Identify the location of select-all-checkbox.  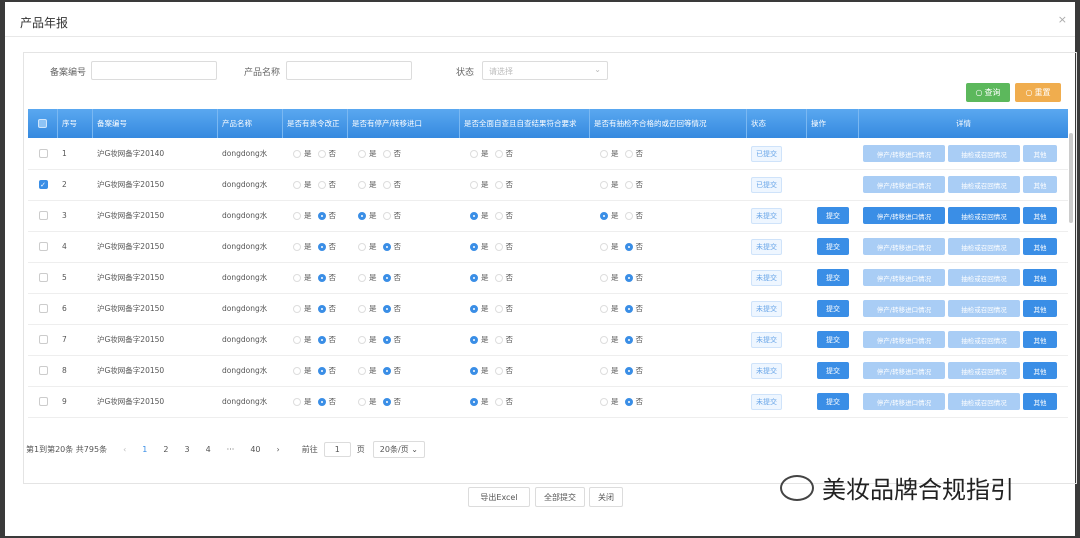
(42, 123).